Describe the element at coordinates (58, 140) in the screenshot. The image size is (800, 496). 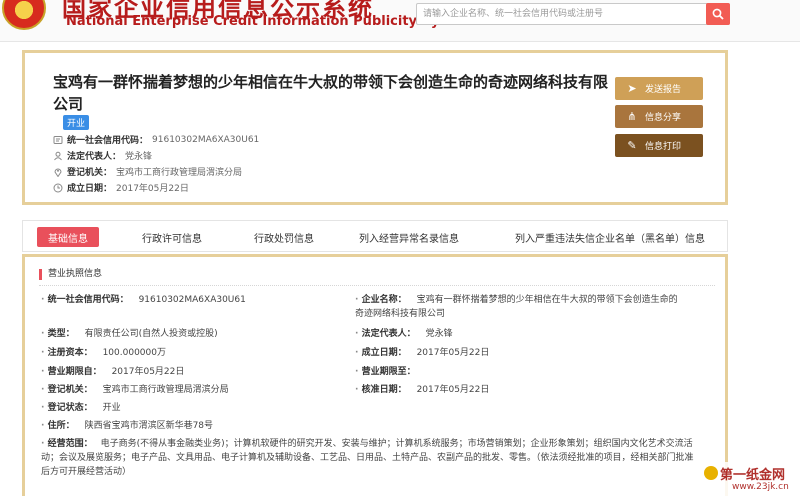
I see `id-card-icon` at that location.